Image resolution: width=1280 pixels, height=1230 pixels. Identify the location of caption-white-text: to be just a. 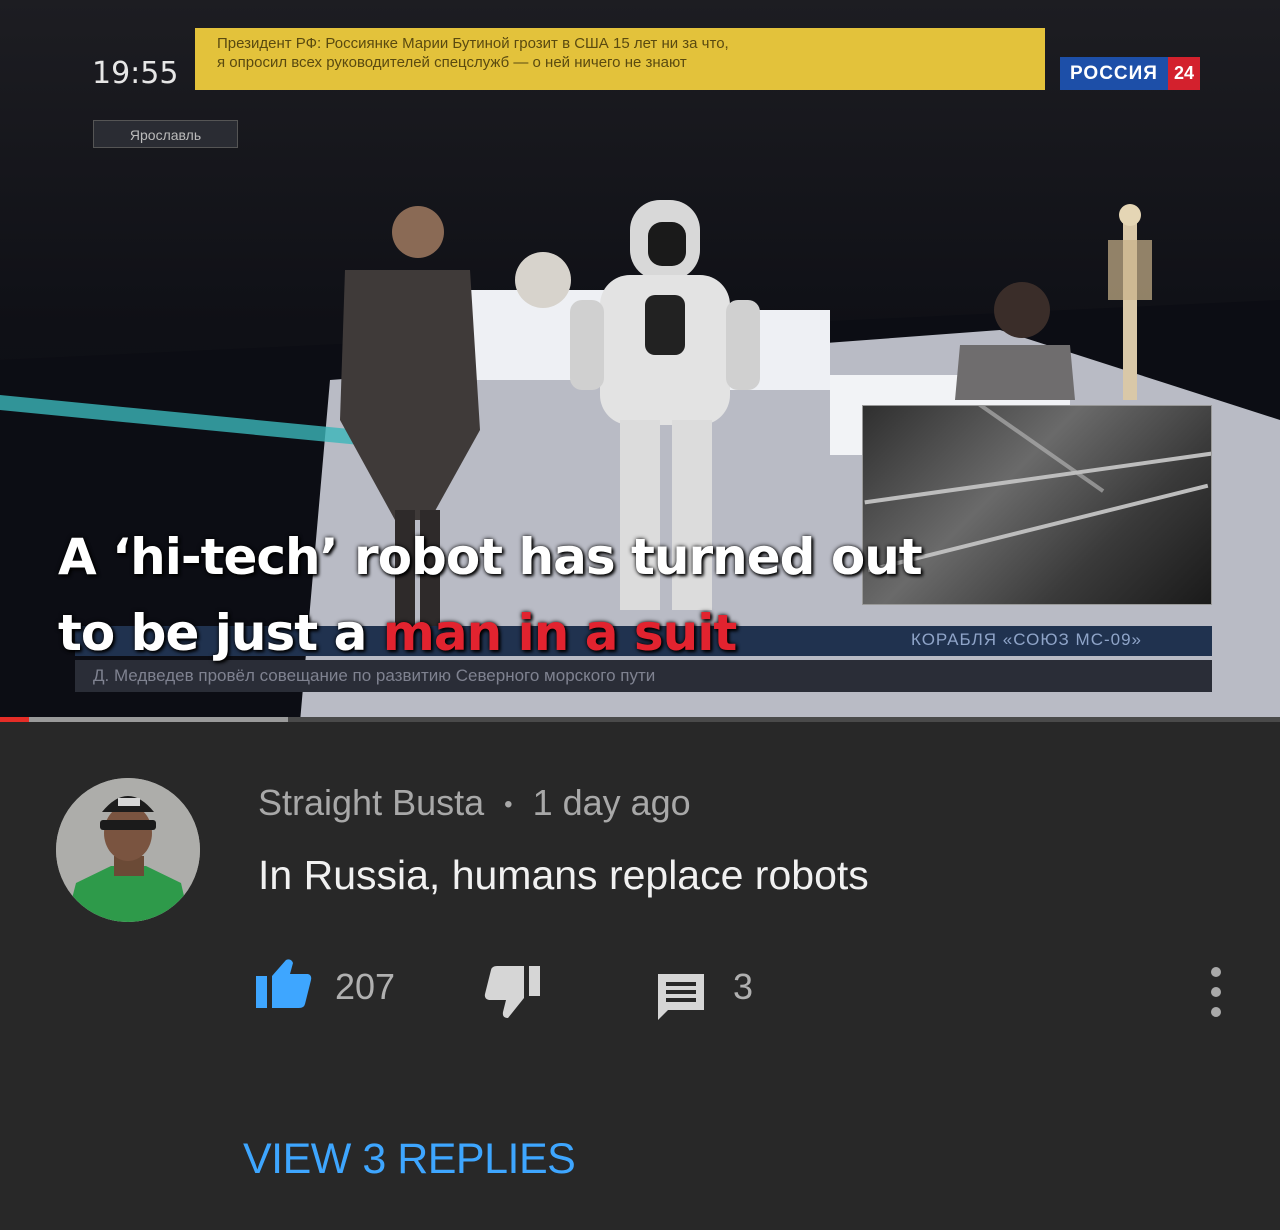
(220, 633).